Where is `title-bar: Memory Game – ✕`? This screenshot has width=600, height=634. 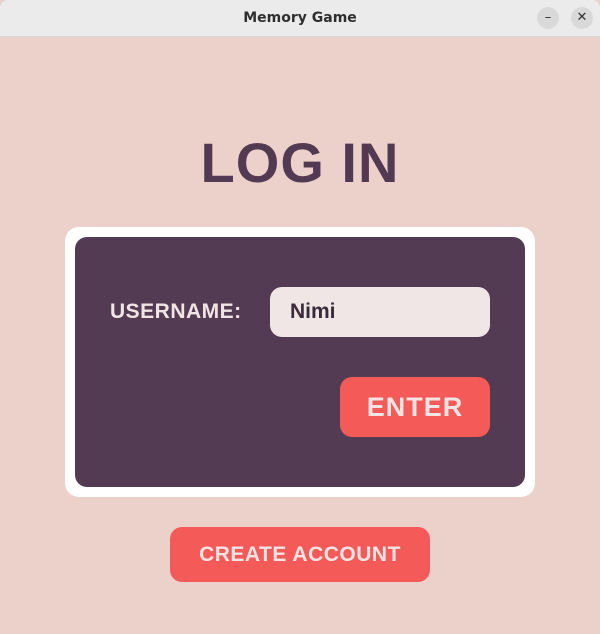 title-bar: Memory Game – ✕ is located at coordinates (300, 18).